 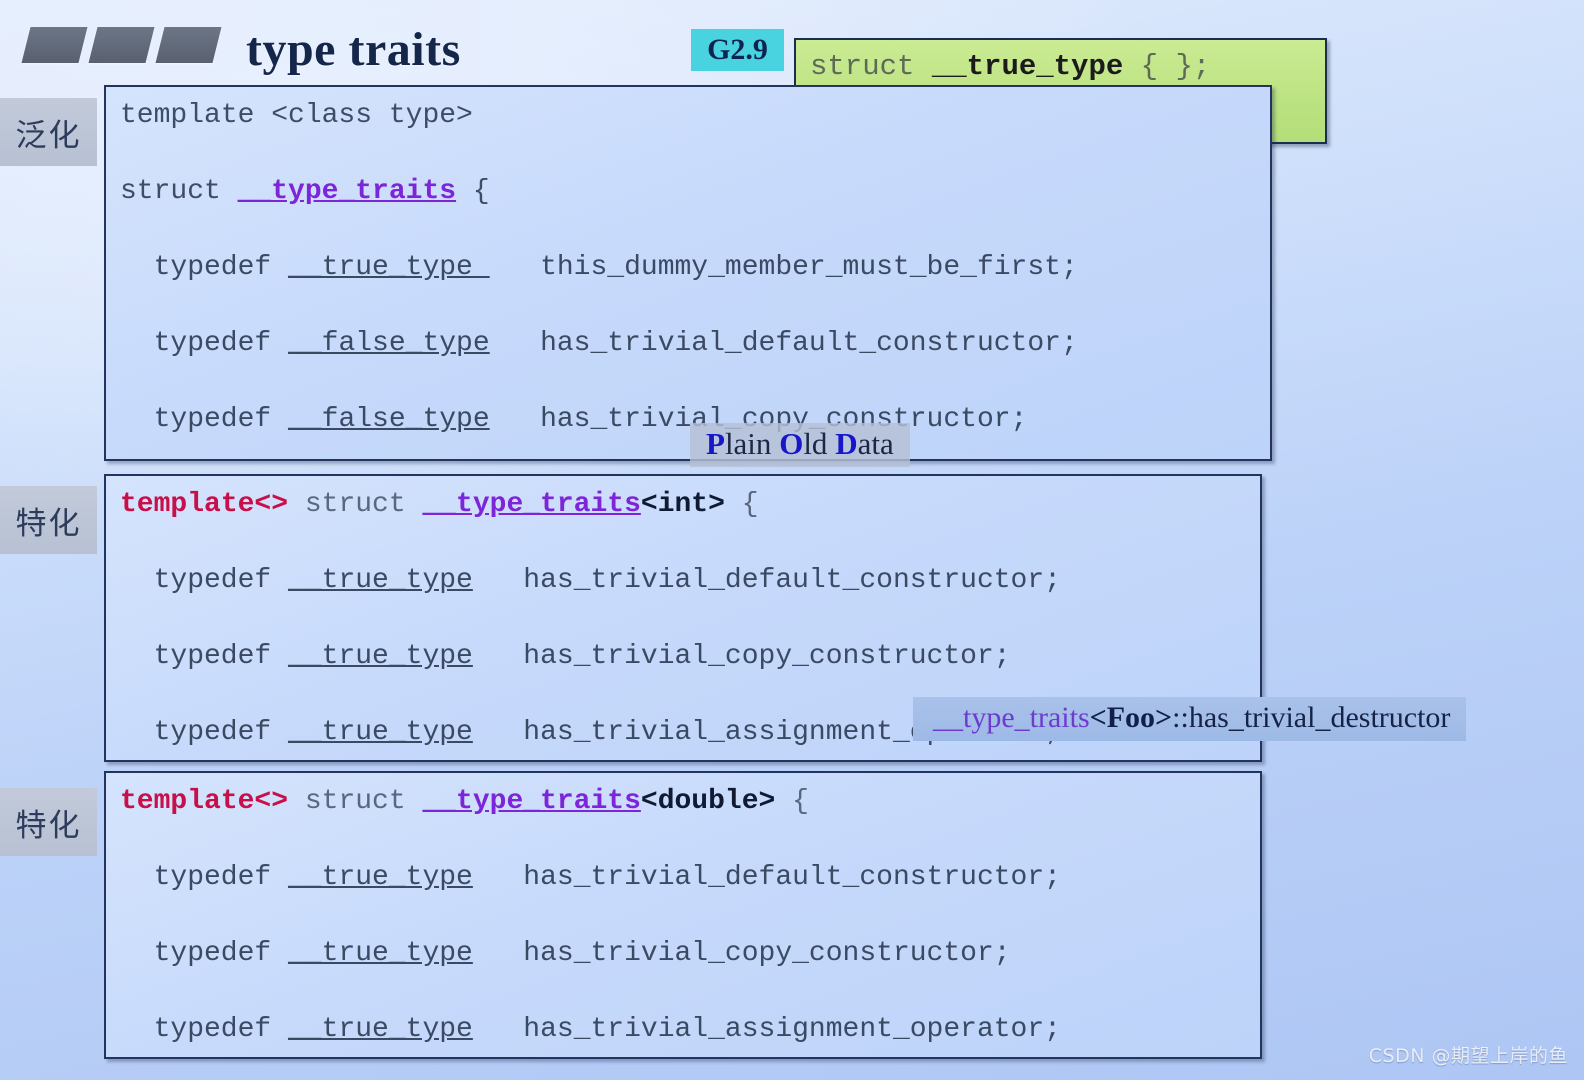 I want to click on rail-label-specialize-dbl: 特化, so click(x=48, y=822).